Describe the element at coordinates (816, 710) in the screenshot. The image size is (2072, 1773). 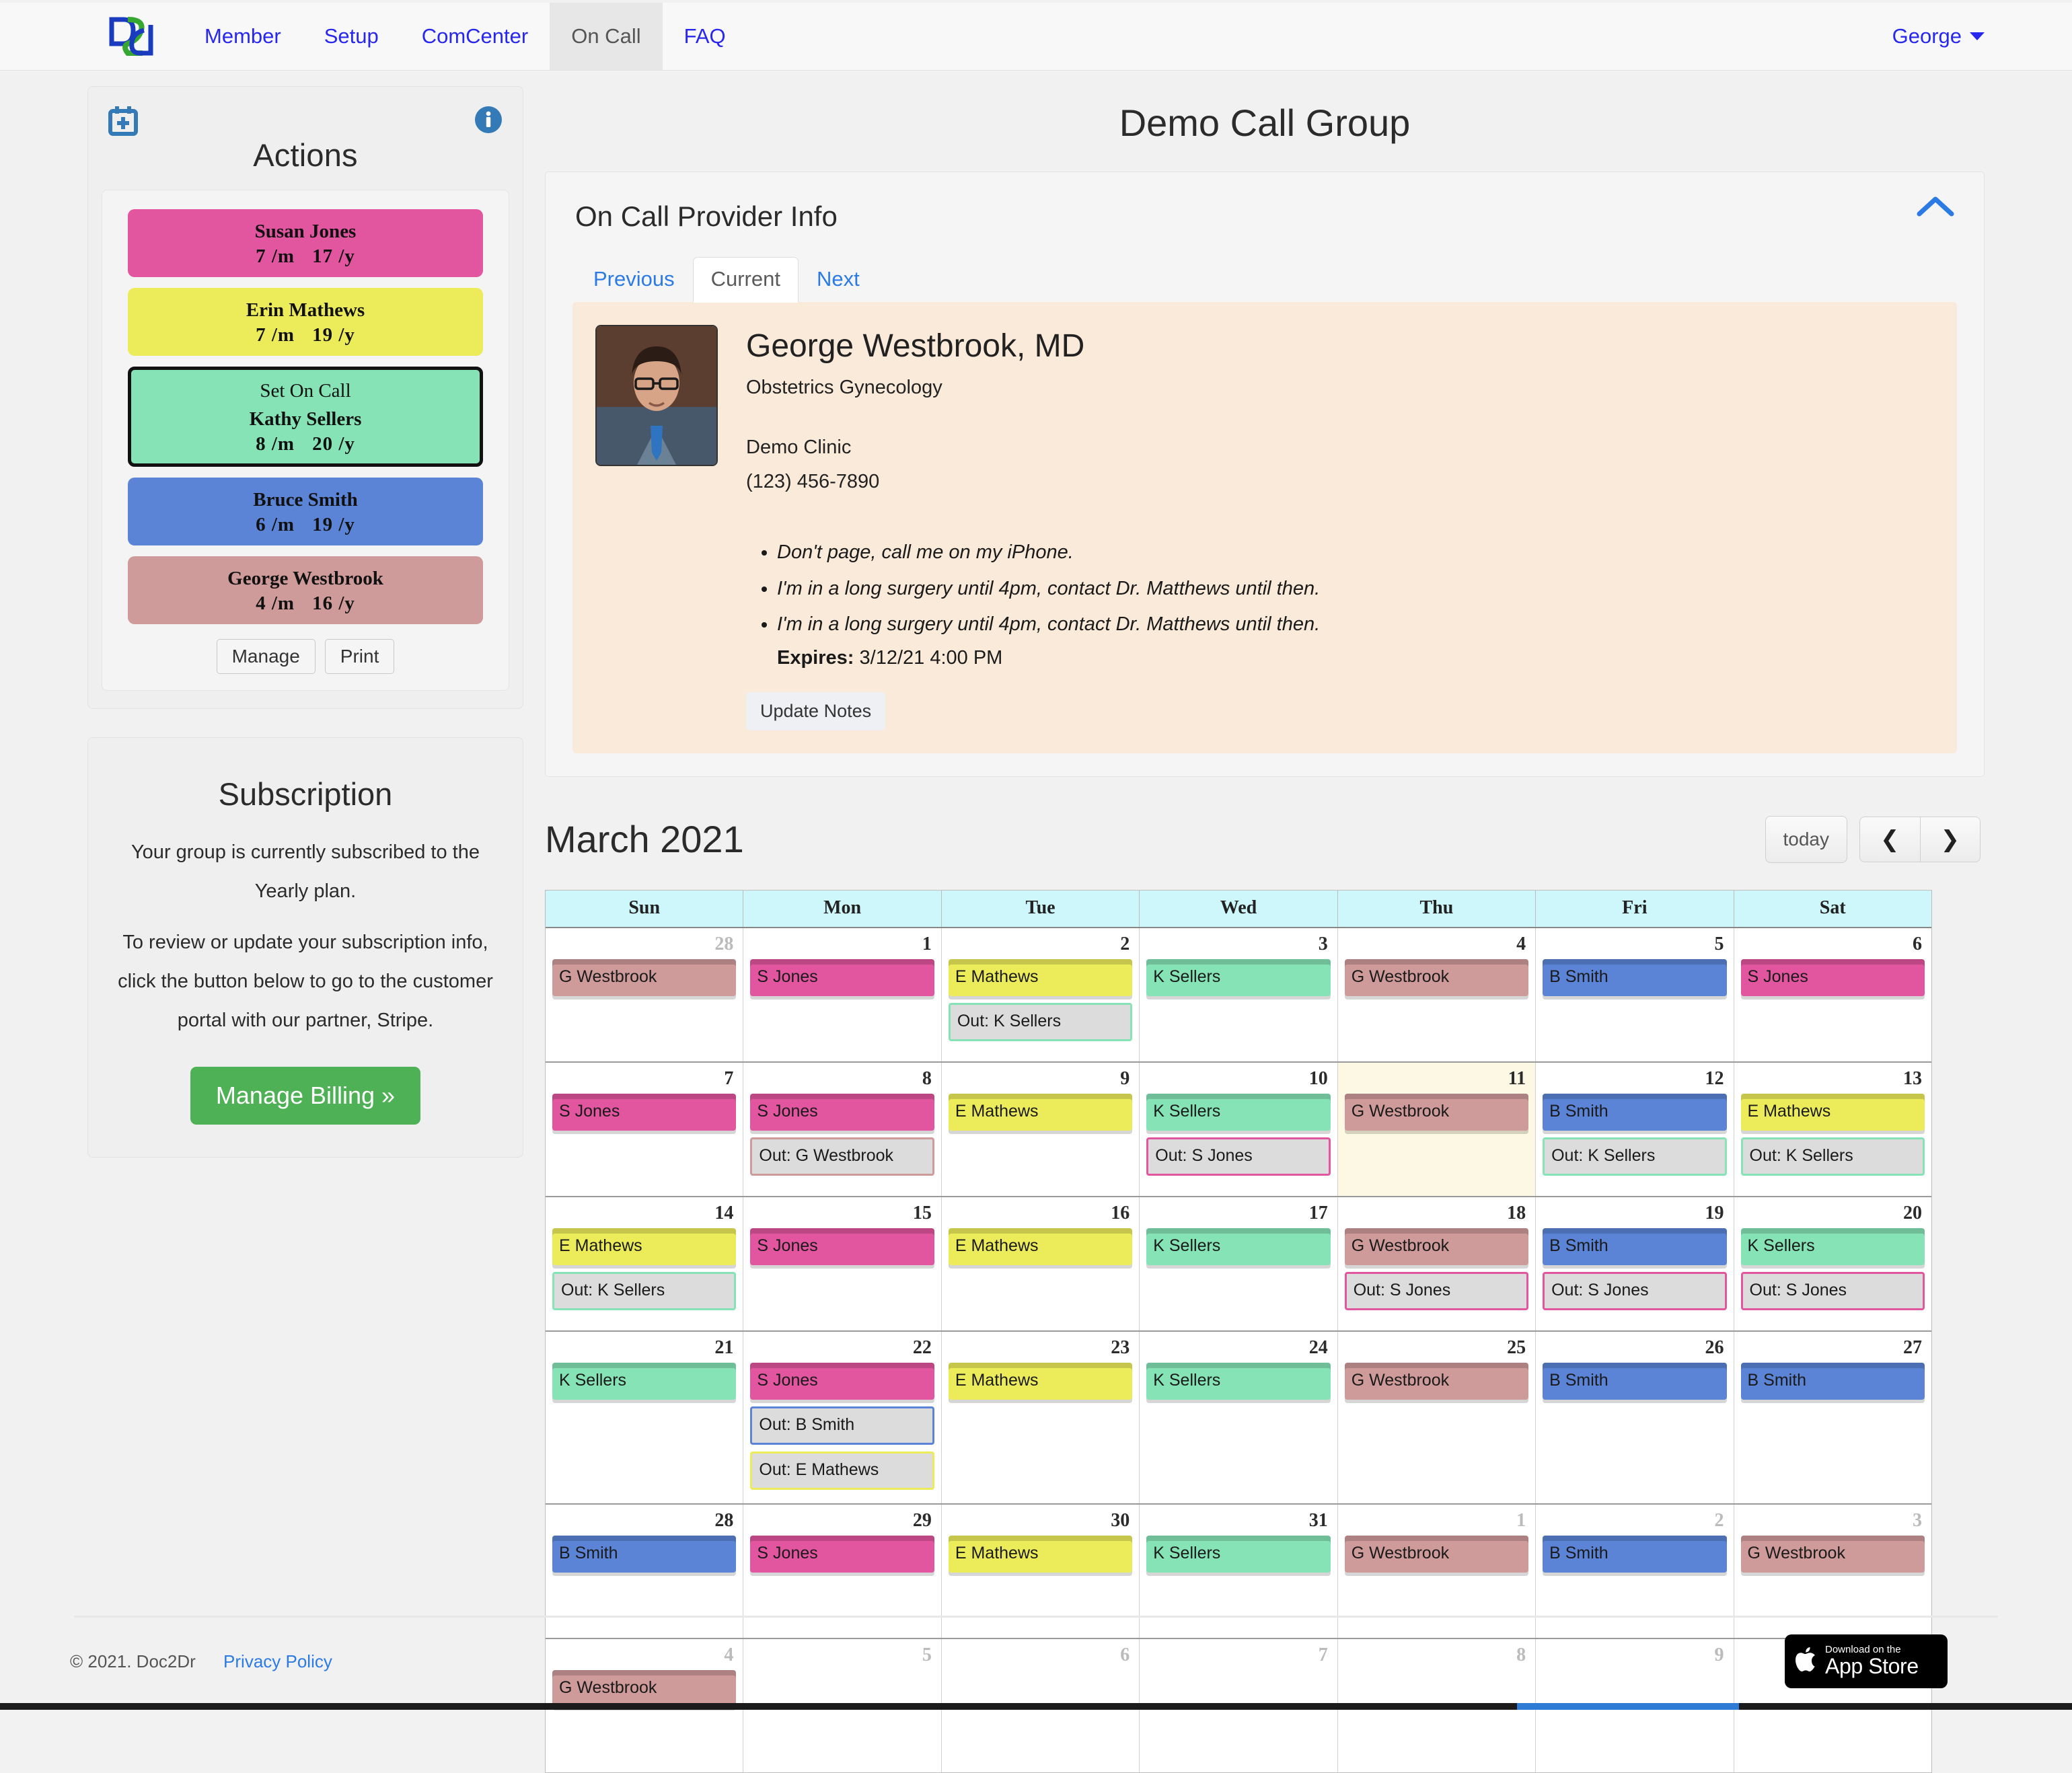
I see `update-notes-button: Update Notes` at that location.